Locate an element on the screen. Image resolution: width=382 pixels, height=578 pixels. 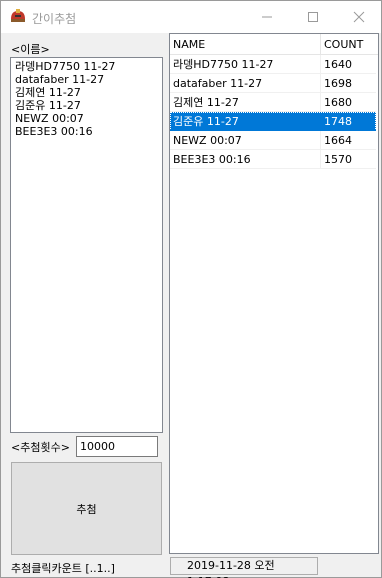
names-line: BEE3E3 00:16 is located at coordinates (54, 131).